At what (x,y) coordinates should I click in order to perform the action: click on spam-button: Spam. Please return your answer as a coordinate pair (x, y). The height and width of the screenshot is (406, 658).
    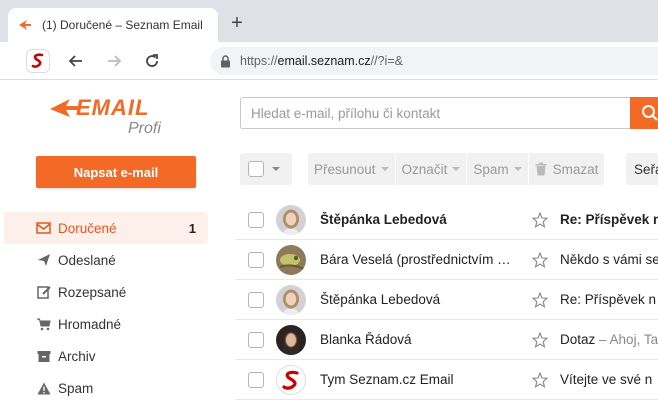
    Looking at the image, I should click on (498, 169).